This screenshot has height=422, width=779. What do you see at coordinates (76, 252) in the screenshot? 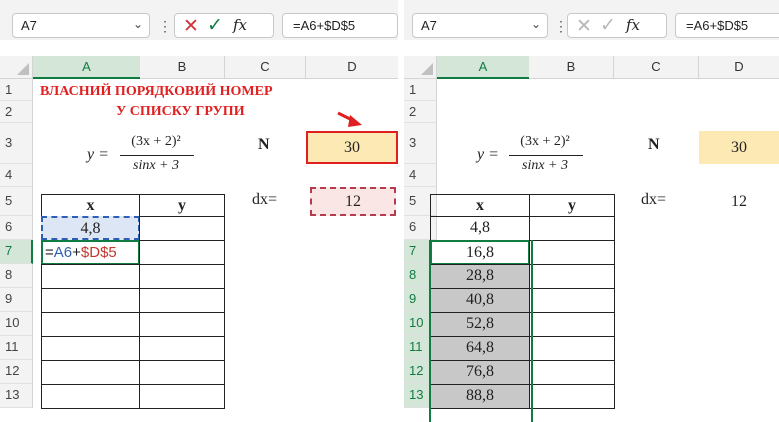
I see `formula-plus: +` at bounding box center [76, 252].